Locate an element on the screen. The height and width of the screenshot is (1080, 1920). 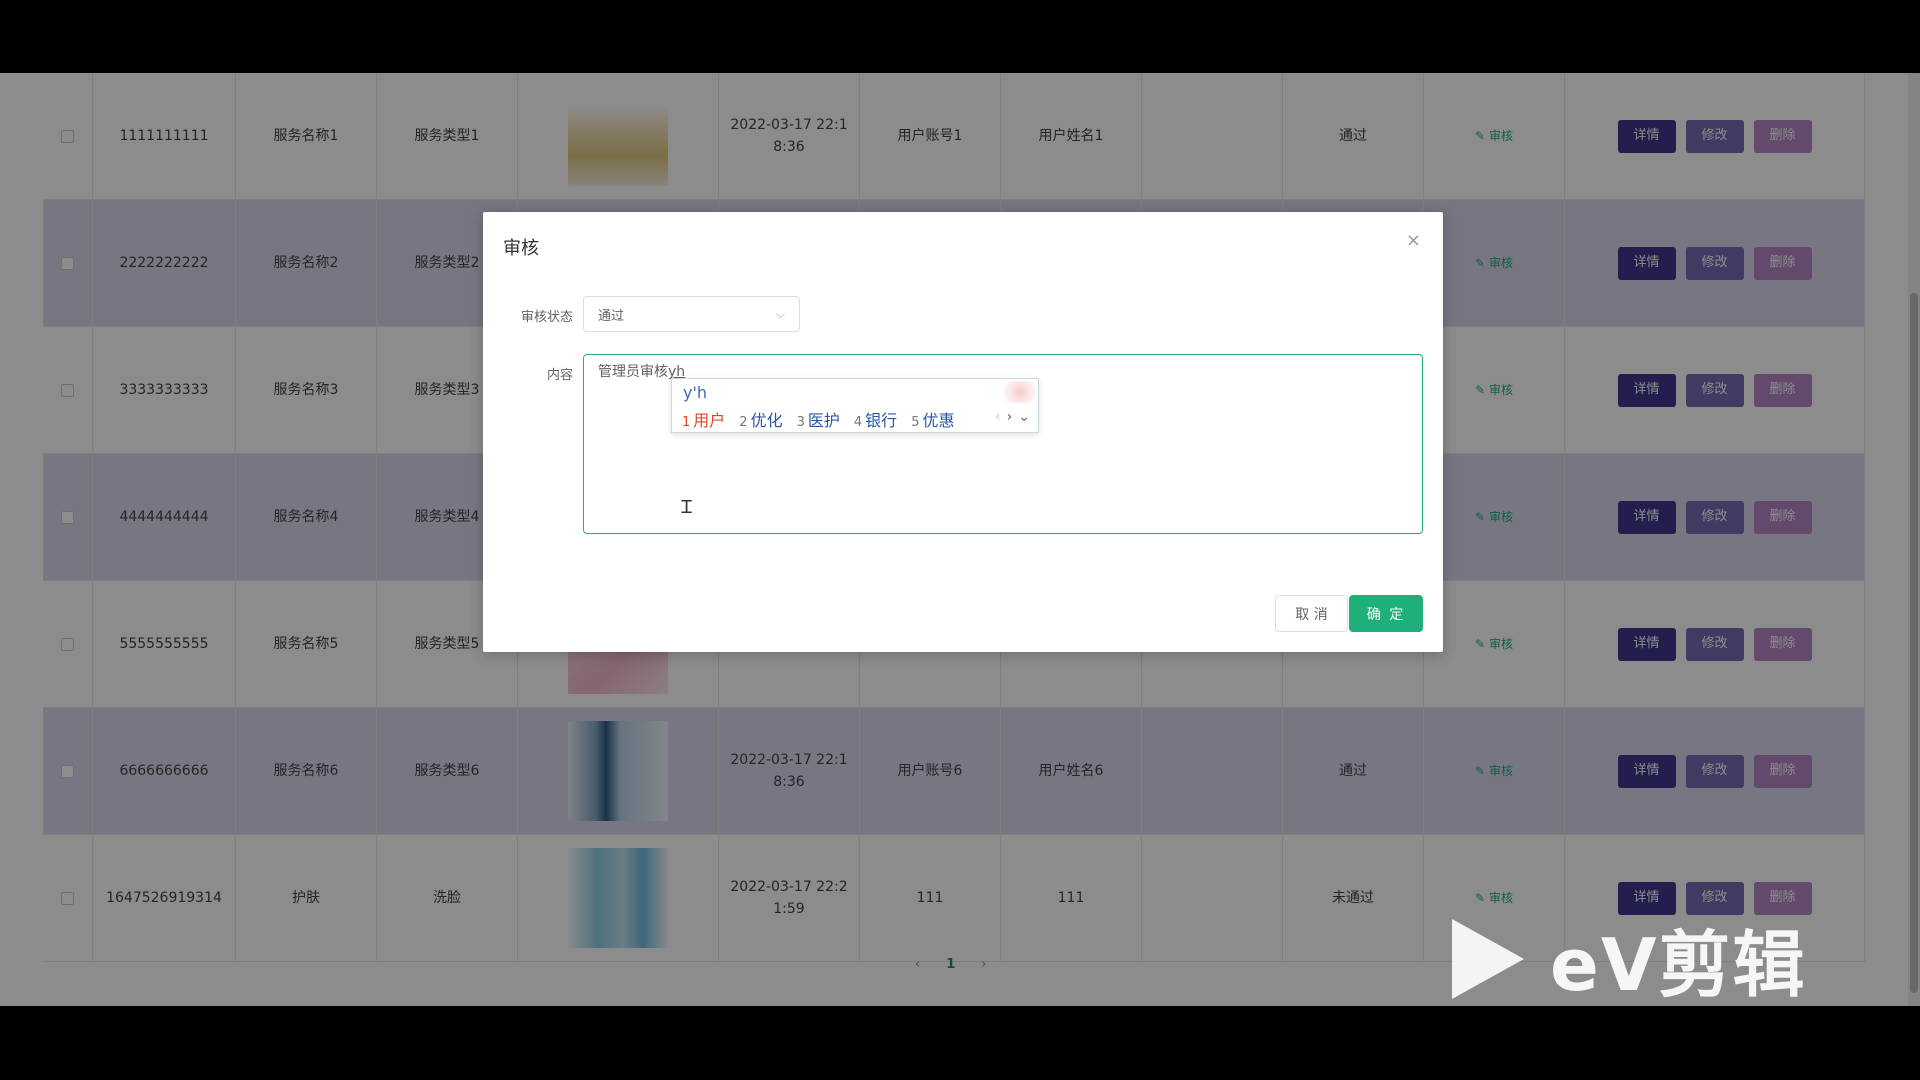
text-cursor-icon: Ꮖ is located at coordinates (687, 507).